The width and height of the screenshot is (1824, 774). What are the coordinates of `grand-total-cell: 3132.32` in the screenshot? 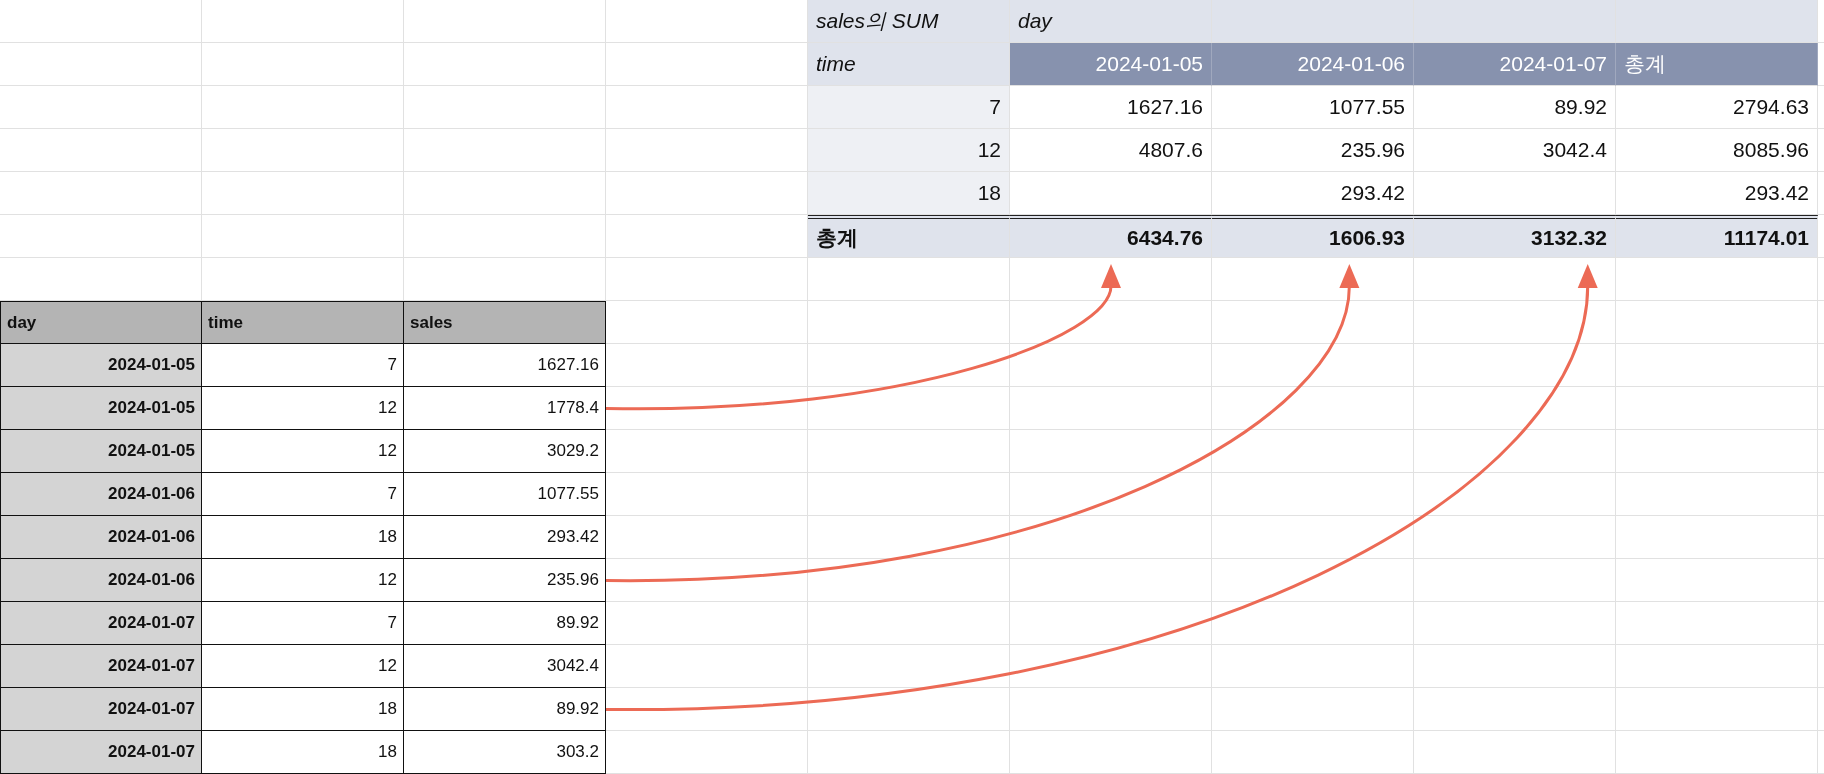 It's located at (1515, 236).